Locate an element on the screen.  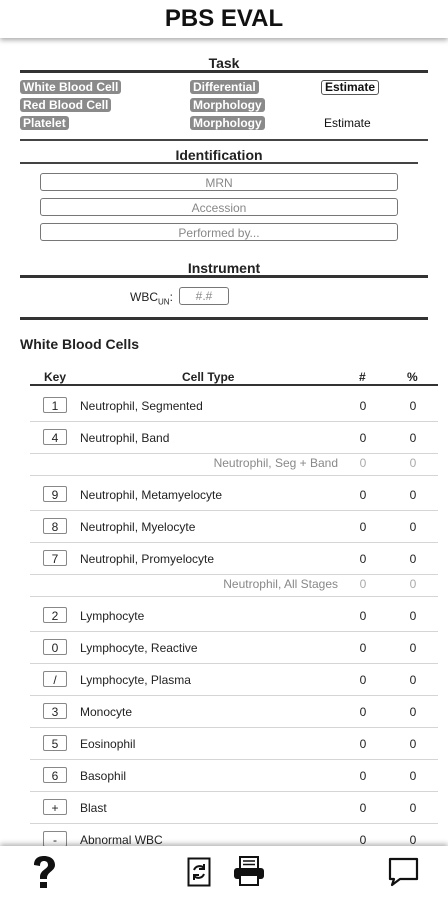
instrument-divider is located at coordinates (224, 276).